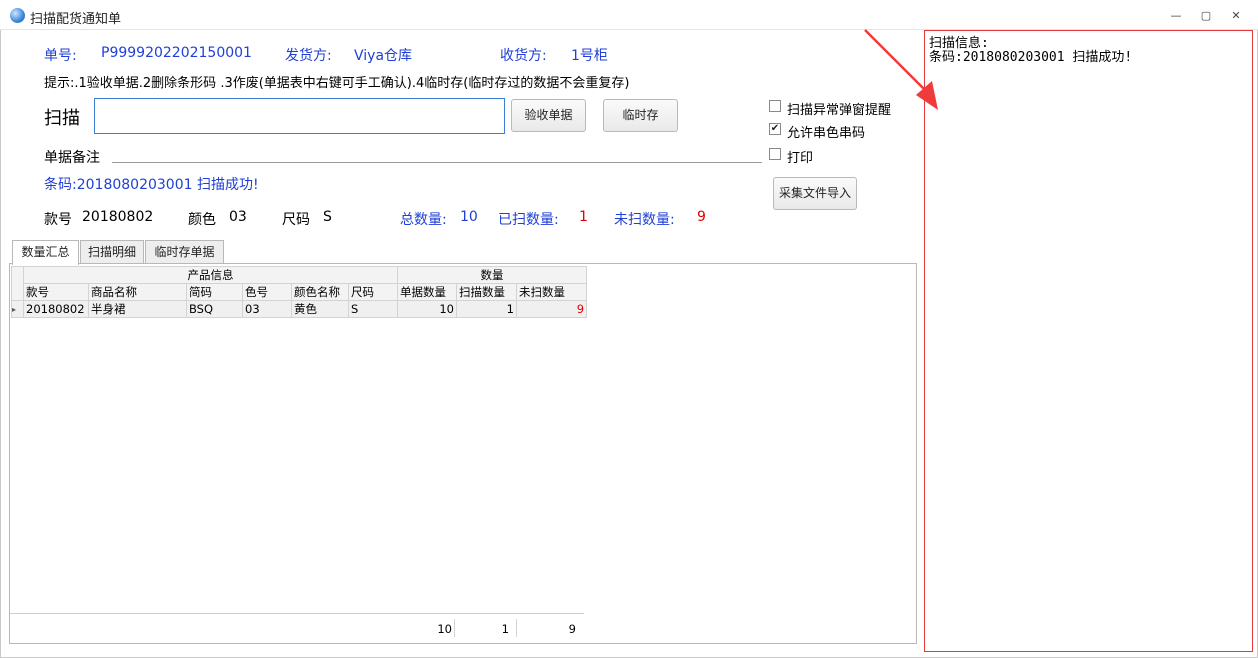 Image resolution: width=1258 pixels, height=658 pixels. What do you see at coordinates (137, 309) in the screenshot?
I see `cell-product-name: 半身裙` at bounding box center [137, 309].